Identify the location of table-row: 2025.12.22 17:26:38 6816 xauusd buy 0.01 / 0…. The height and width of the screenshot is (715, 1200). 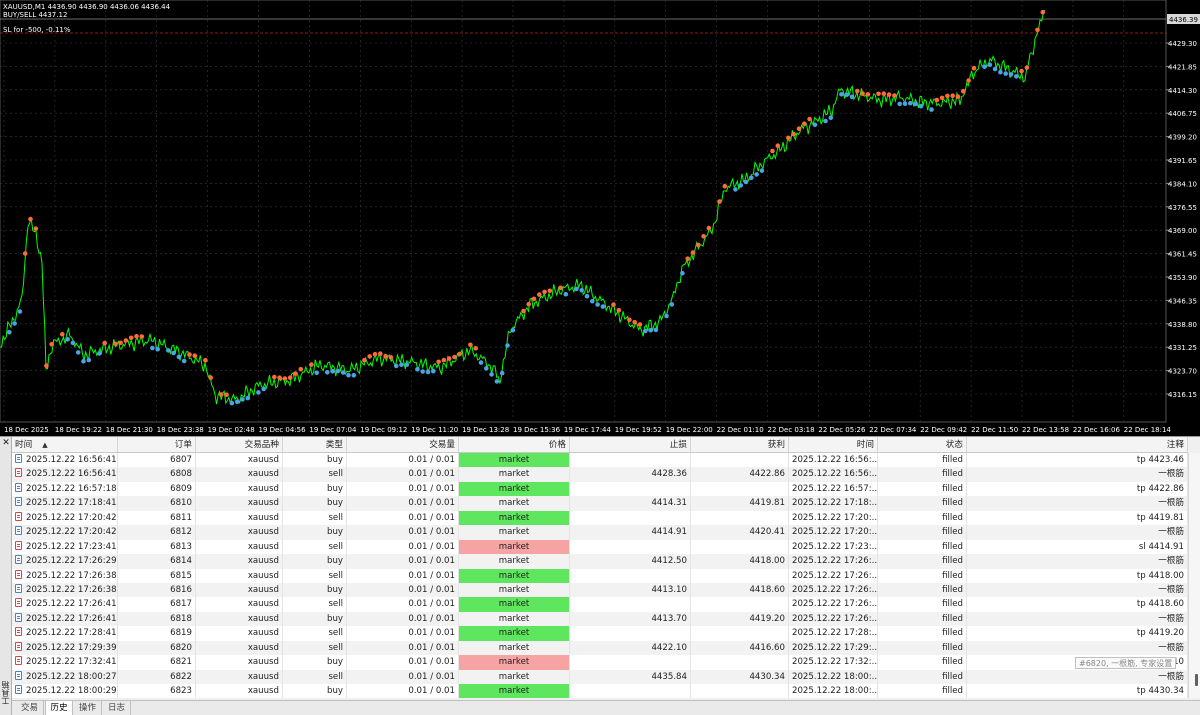
(600, 590).